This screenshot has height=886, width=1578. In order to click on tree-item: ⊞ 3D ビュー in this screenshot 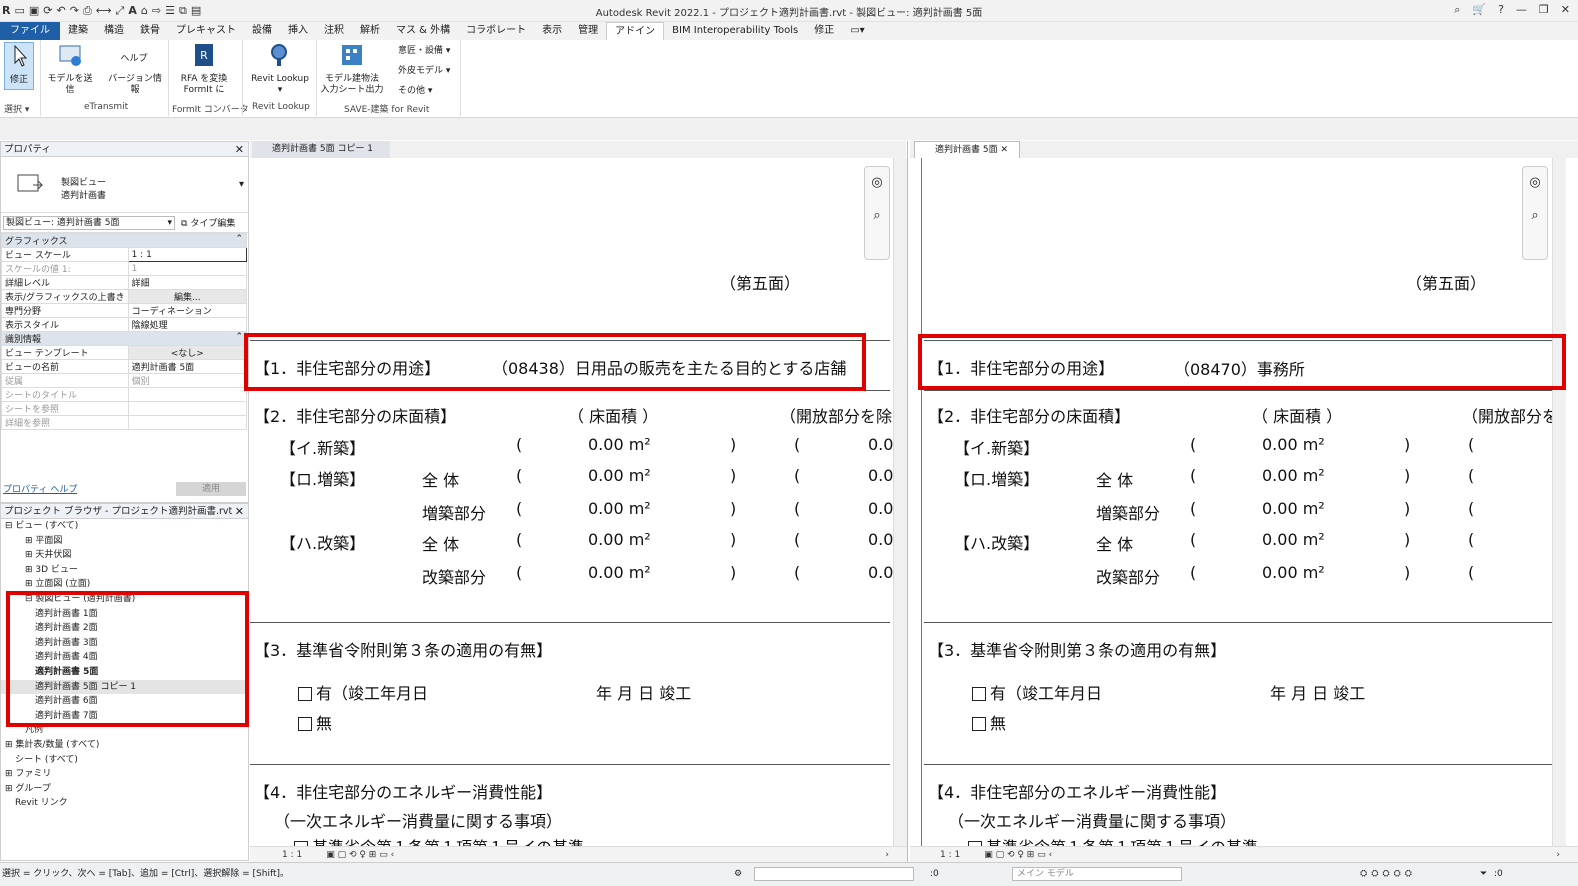, I will do `click(124, 570)`.